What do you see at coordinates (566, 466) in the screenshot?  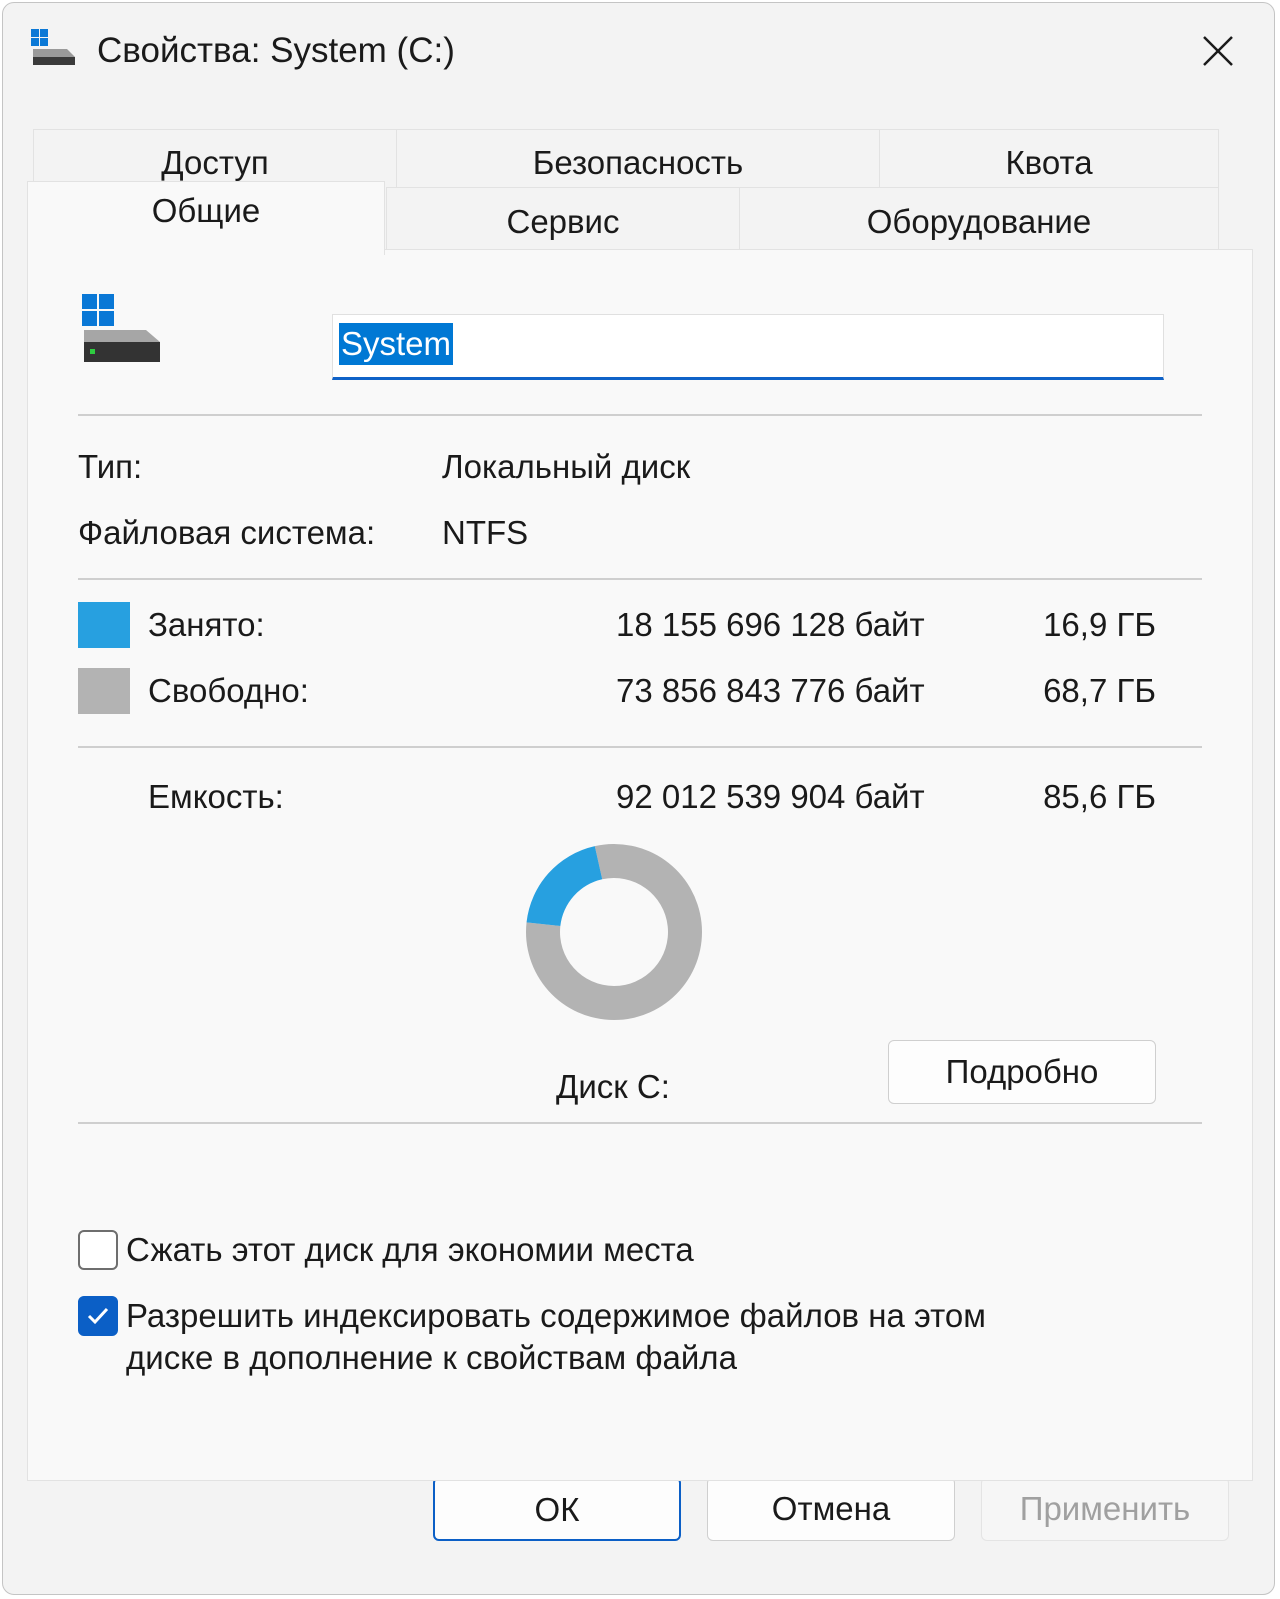 I see `type-value: Локальный диск` at bounding box center [566, 466].